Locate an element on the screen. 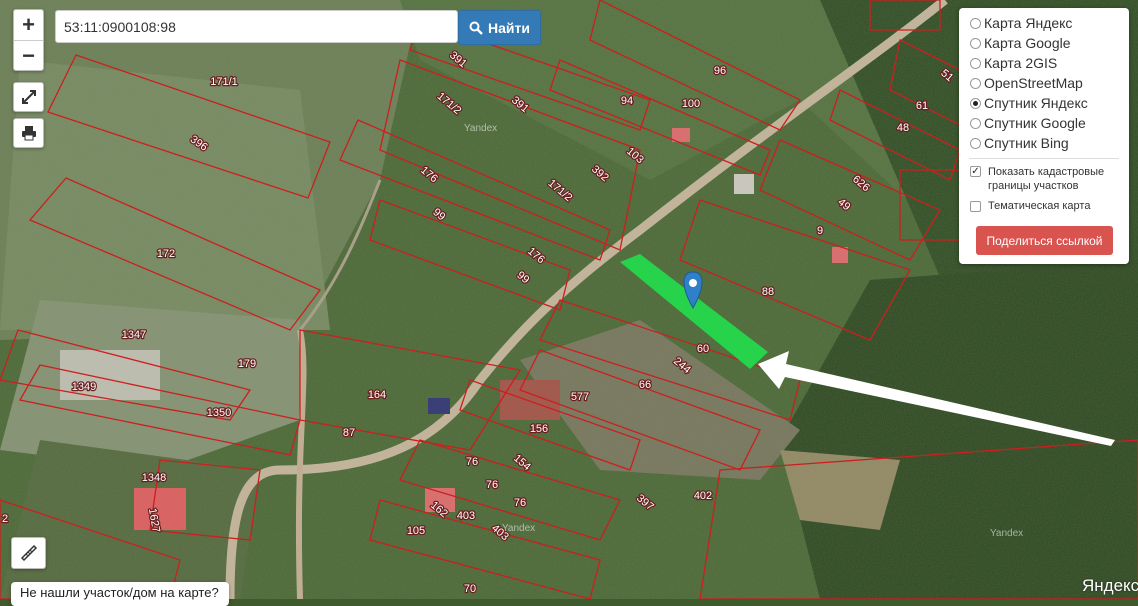 The height and width of the screenshot is (606, 1138). plot-number-label: 60 is located at coordinates (703, 349).